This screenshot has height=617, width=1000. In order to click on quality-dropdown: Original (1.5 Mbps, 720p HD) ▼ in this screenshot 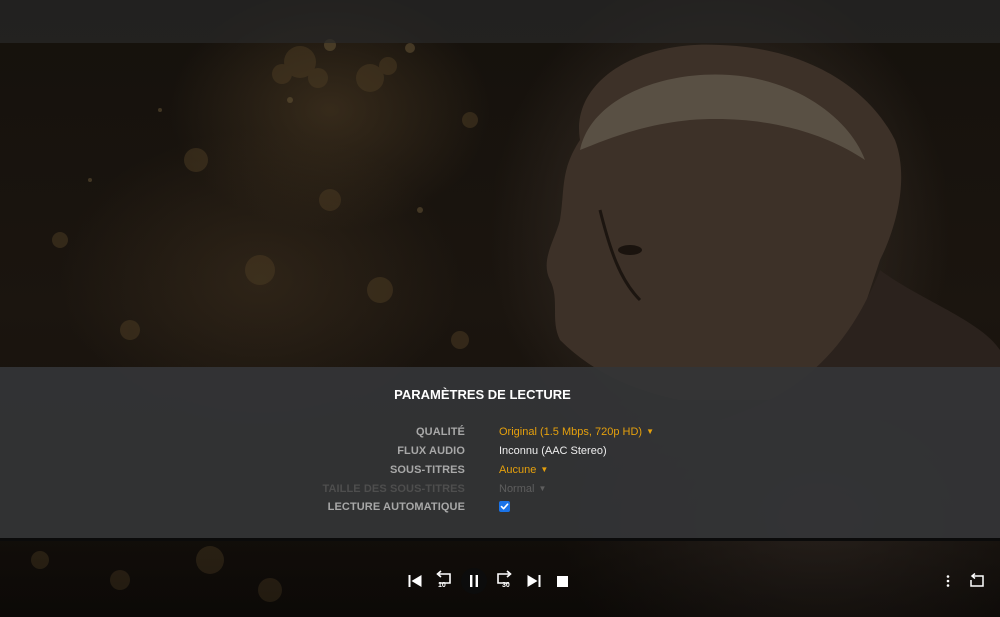, I will do `click(576, 432)`.